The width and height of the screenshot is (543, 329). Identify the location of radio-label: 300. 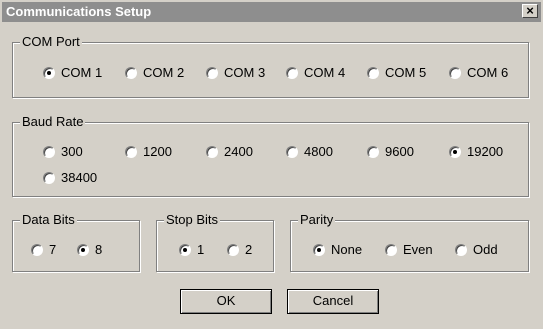
(72, 151).